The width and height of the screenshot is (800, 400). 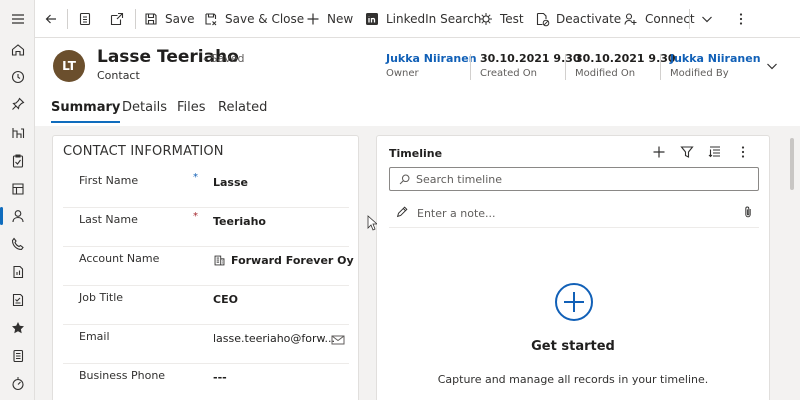 I want to click on test-icon, so click(x=486, y=19).